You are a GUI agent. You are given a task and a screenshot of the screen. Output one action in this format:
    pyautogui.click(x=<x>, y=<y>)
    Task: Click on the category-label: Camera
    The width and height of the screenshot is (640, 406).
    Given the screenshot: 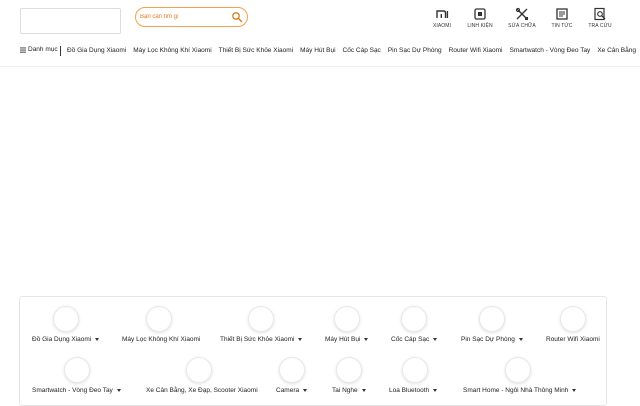 What is the action you would take?
    pyautogui.click(x=288, y=390)
    